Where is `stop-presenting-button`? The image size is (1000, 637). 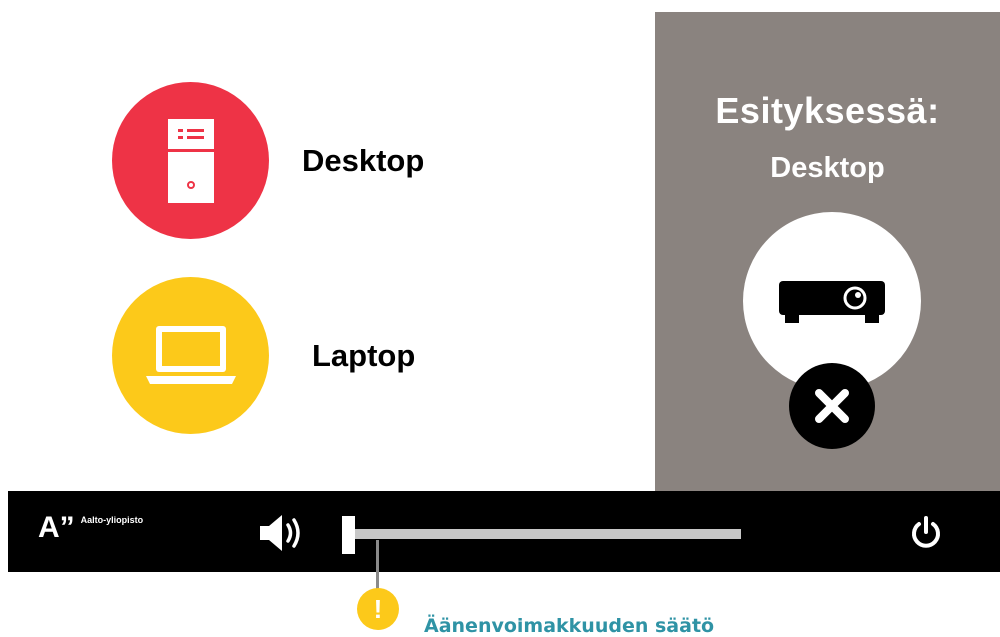
stop-presenting-button is located at coordinates (832, 406).